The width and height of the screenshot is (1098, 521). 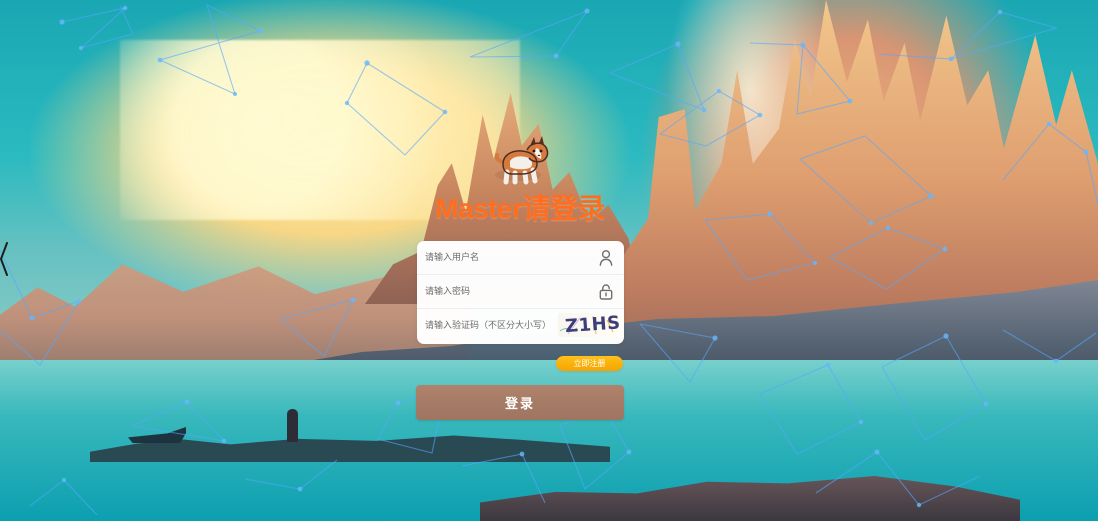 I want to click on login-form: Z1HS, so click(x=520, y=292).